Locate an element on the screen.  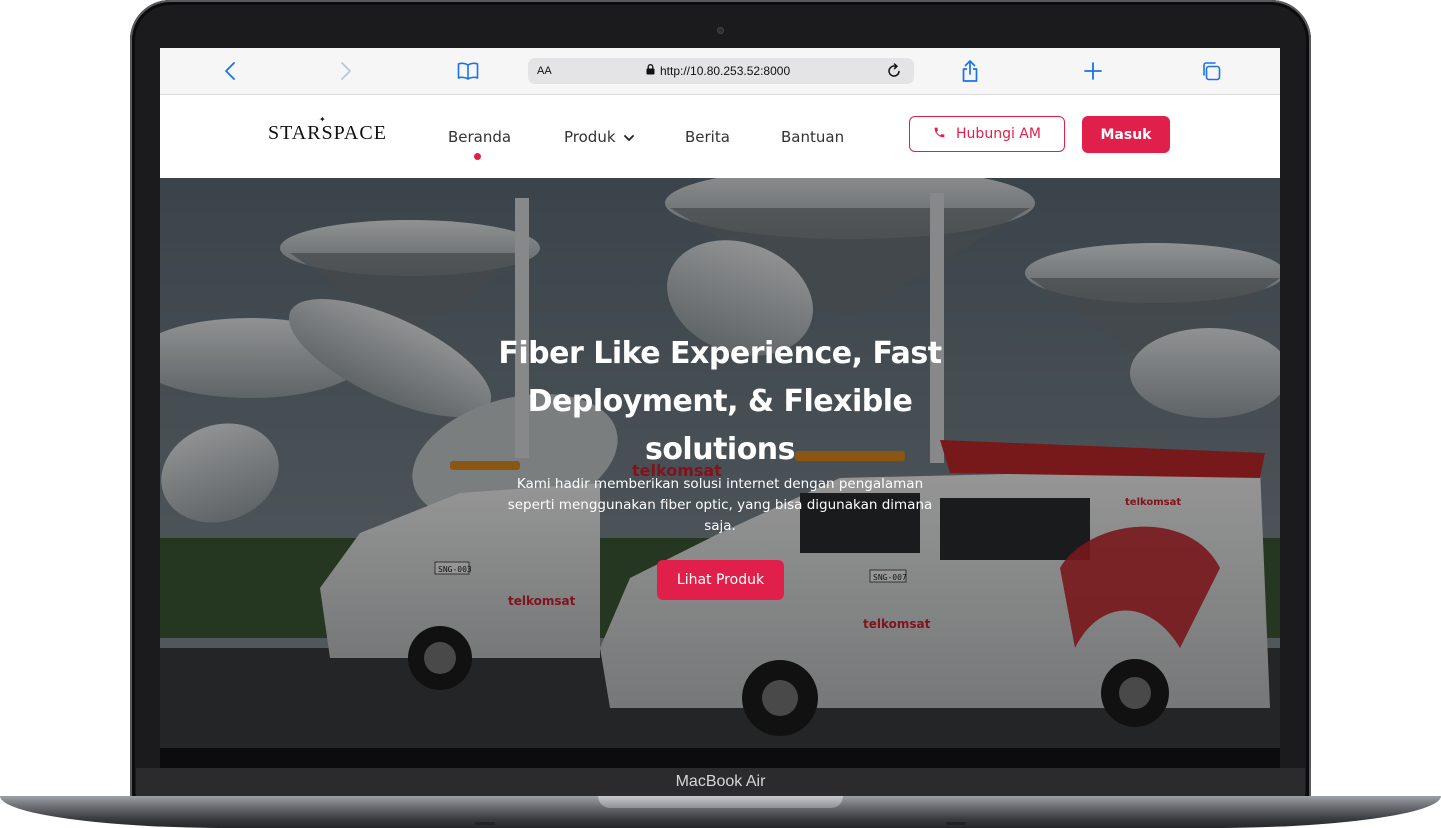
nav-item-berita: Berita is located at coordinates (707, 137).